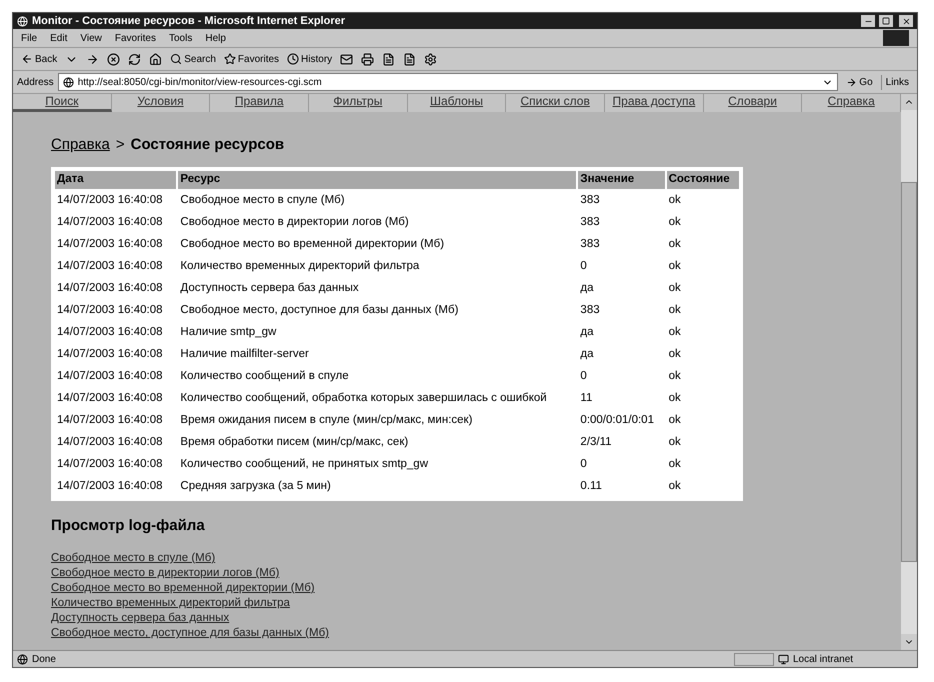 The height and width of the screenshot is (682, 934). I want to click on nav-tab: Права доступа, so click(654, 103).